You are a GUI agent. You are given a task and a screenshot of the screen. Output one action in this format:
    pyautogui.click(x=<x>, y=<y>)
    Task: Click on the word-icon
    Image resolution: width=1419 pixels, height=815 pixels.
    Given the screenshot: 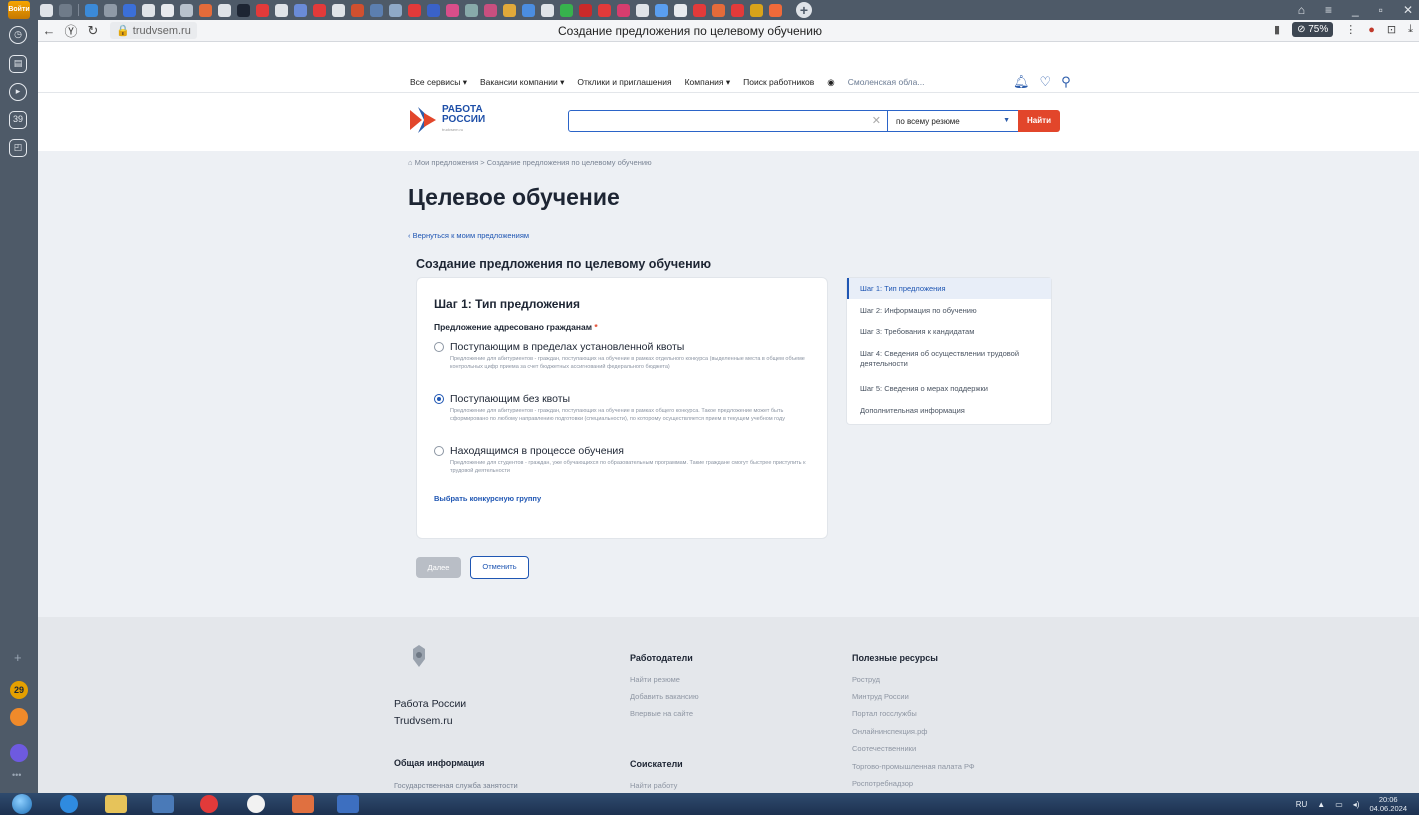 What is the action you would take?
    pyautogui.click(x=348, y=804)
    